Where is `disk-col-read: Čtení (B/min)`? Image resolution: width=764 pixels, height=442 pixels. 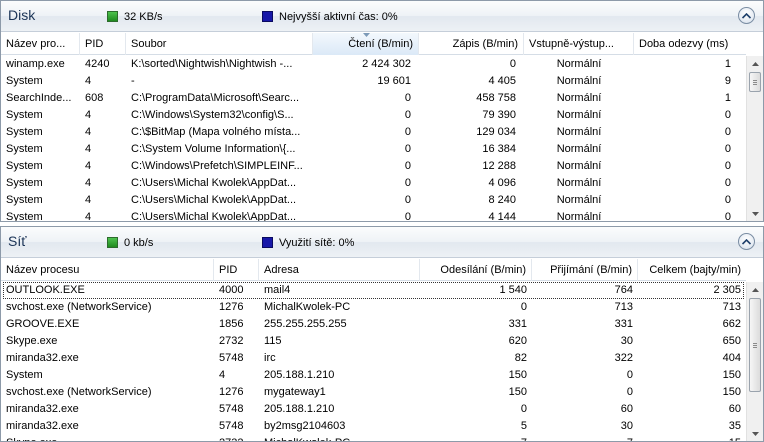
disk-col-read: Čtení (B/min) is located at coordinates (366, 44).